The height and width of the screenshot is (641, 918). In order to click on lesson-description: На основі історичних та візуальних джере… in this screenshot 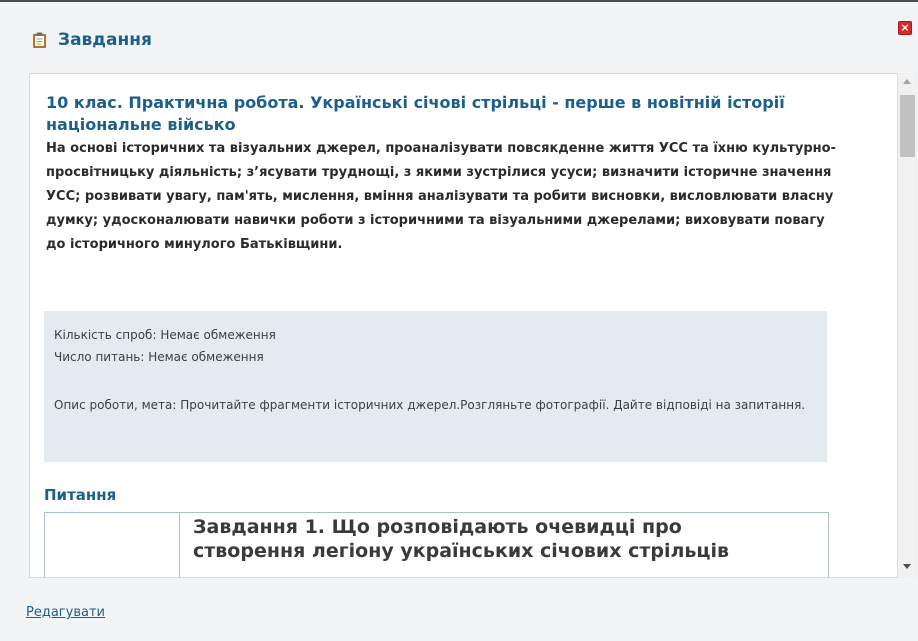, I will do `click(441, 196)`.